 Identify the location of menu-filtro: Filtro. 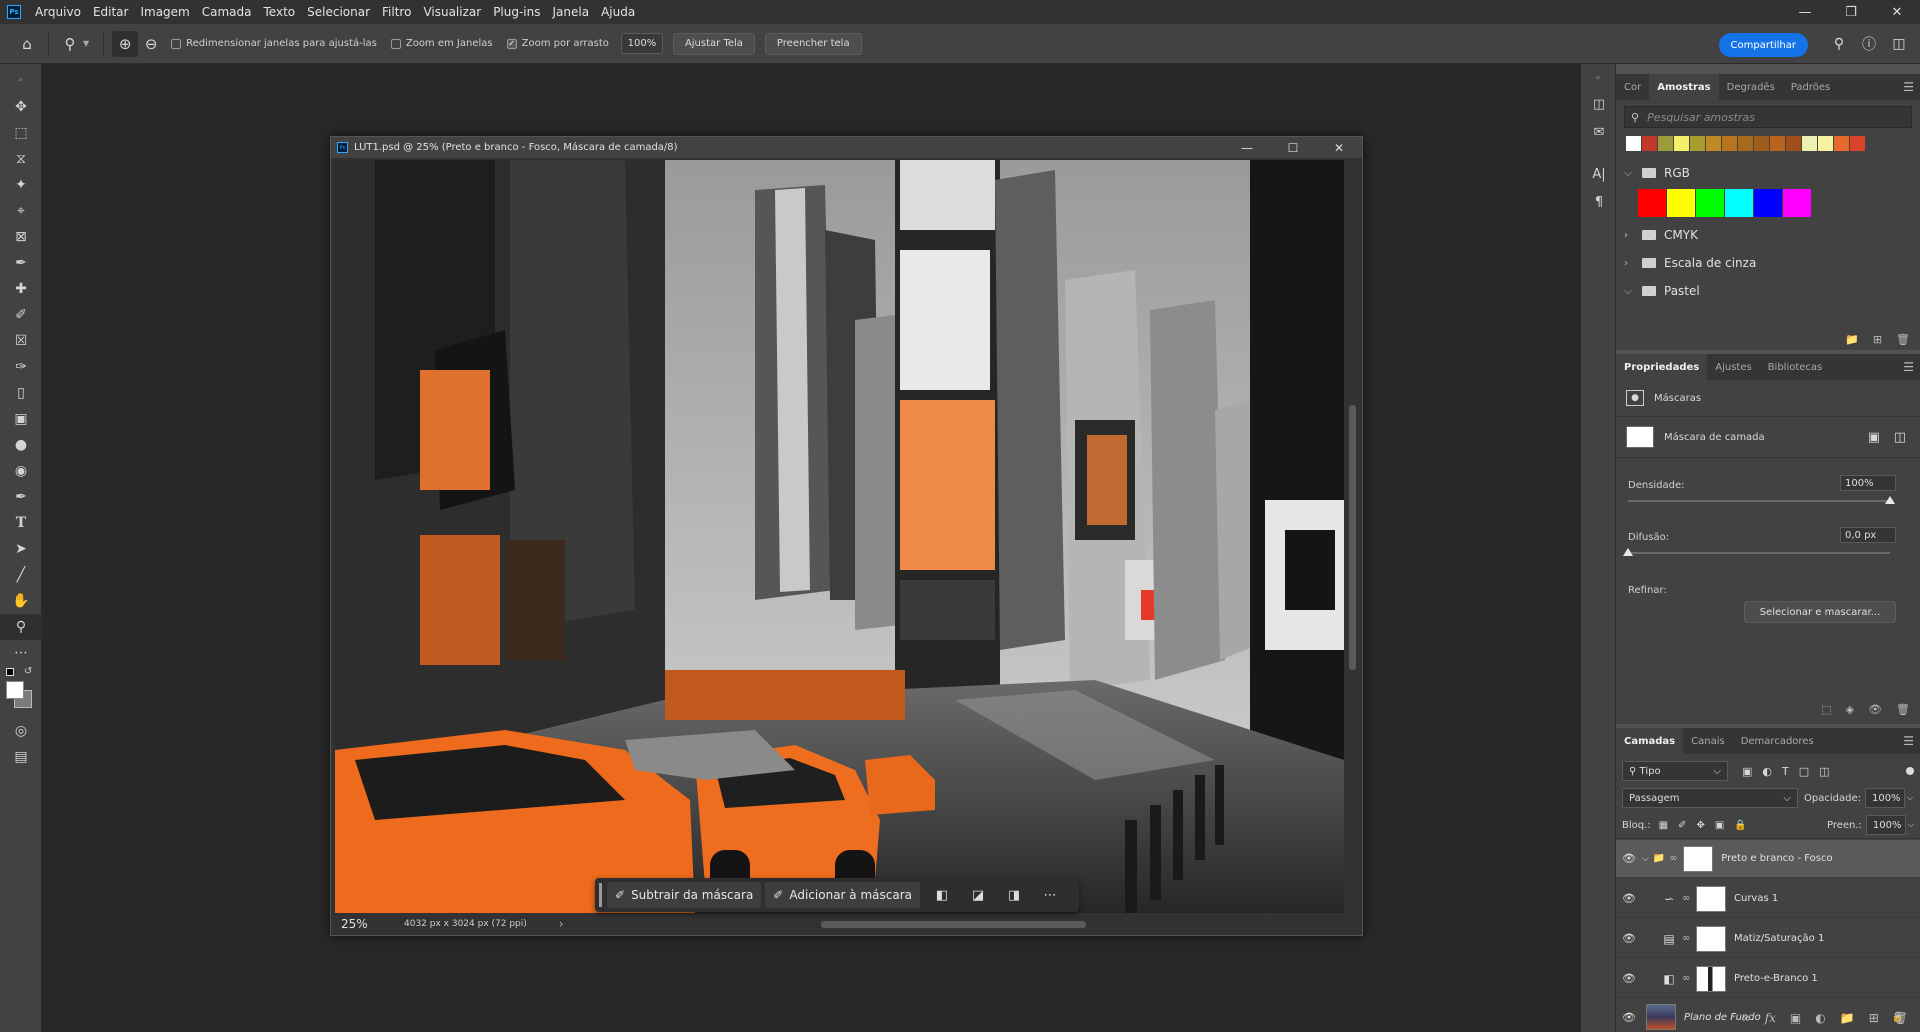
(396, 12).